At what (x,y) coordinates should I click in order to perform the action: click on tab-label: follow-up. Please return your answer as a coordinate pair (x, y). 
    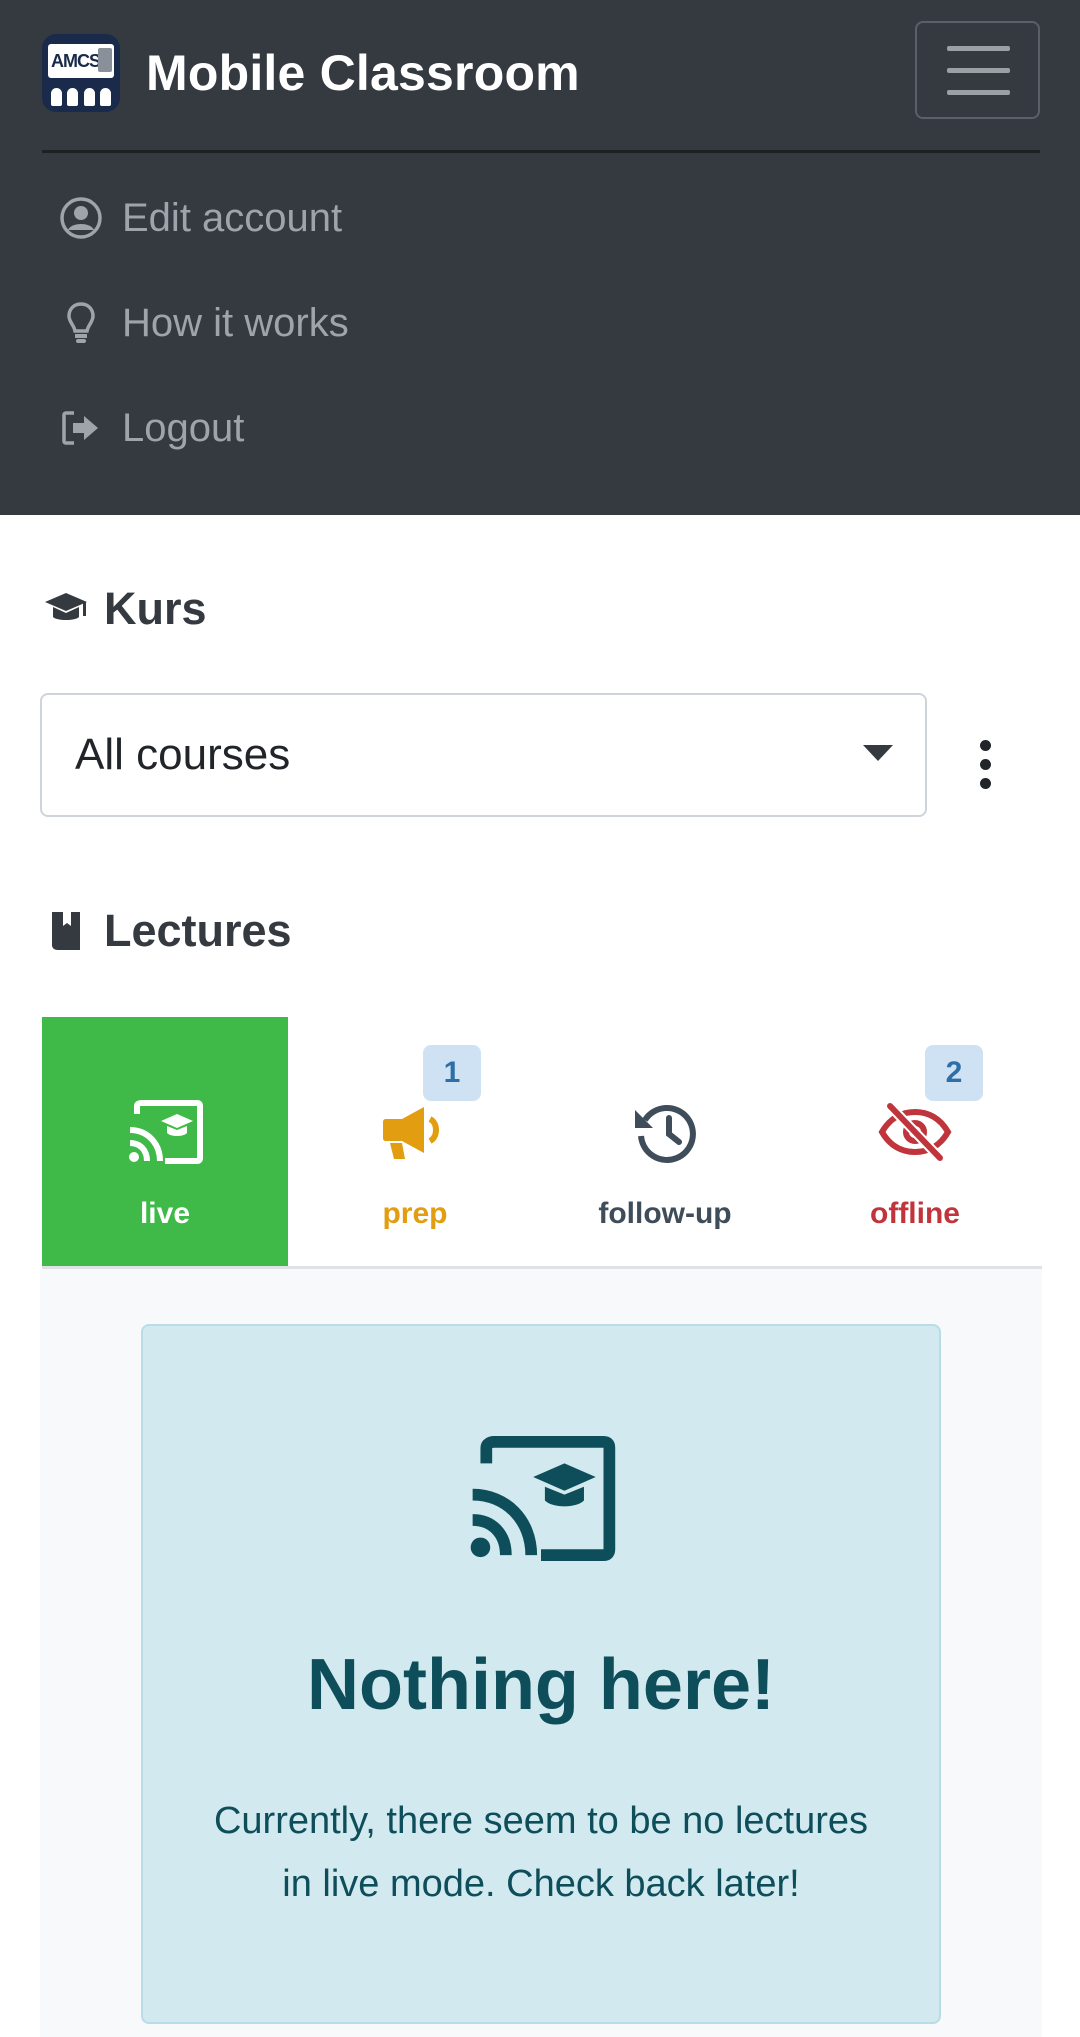
    Looking at the image, I should click on (665, 1213).